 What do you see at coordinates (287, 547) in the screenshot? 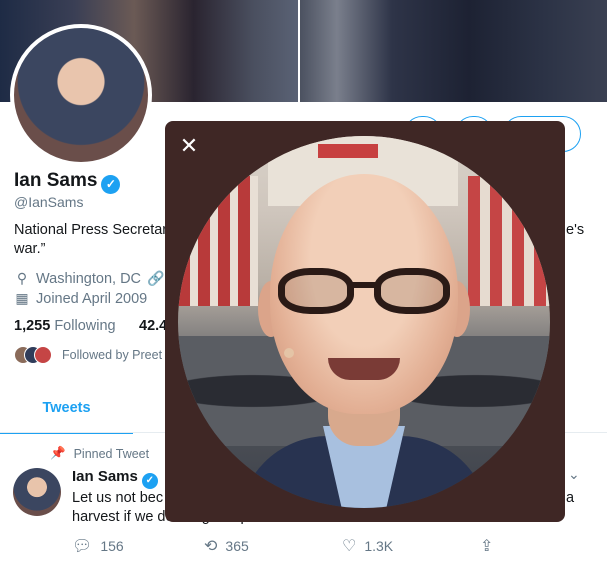
I see `tweet-actions: 💬︎ 156 ⟲ 365 ♡ 1.3K ⇪` at bounding box center [287, 547].